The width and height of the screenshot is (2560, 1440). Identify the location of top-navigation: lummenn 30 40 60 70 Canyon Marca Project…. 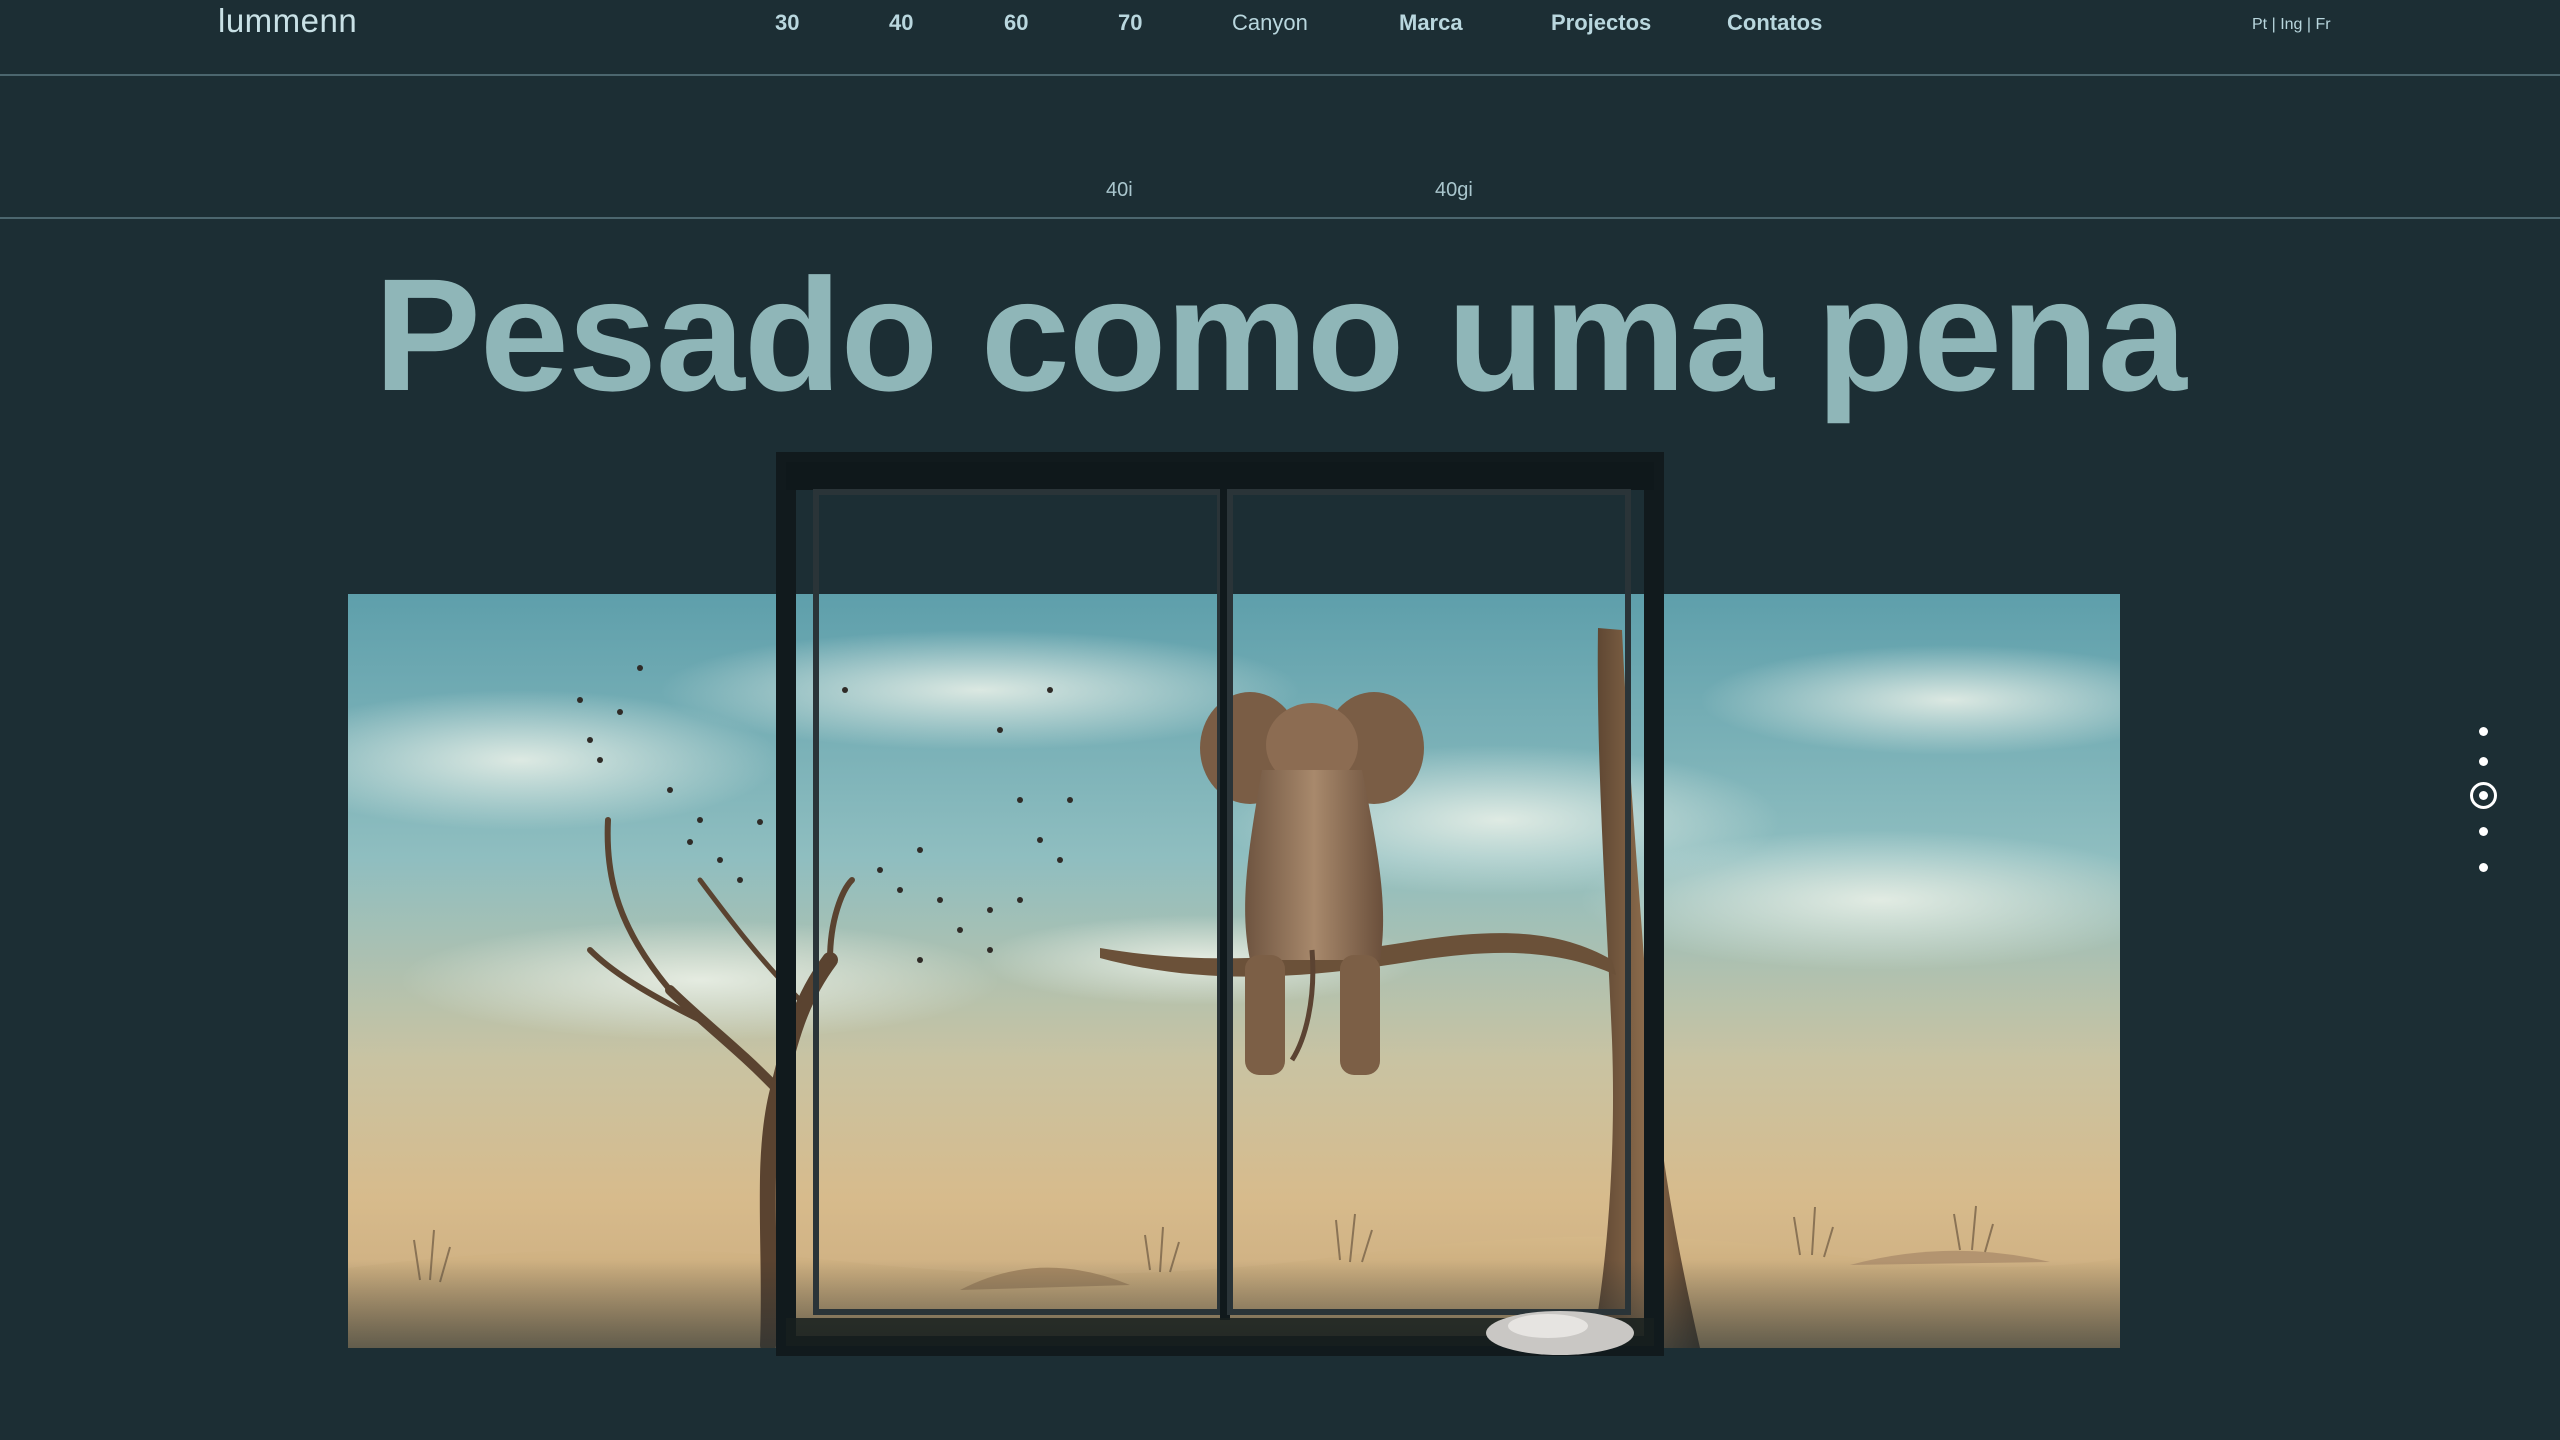
(1280, 38).